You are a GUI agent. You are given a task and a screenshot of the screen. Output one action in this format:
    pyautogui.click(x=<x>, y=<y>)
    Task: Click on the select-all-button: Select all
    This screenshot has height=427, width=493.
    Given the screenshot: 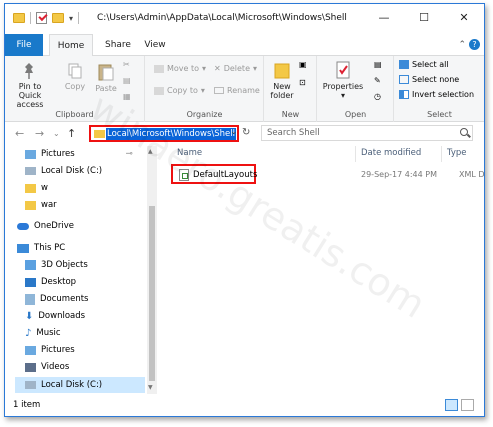 What is the action you would take?
    pyautogui.click(x=424, y=64)
    